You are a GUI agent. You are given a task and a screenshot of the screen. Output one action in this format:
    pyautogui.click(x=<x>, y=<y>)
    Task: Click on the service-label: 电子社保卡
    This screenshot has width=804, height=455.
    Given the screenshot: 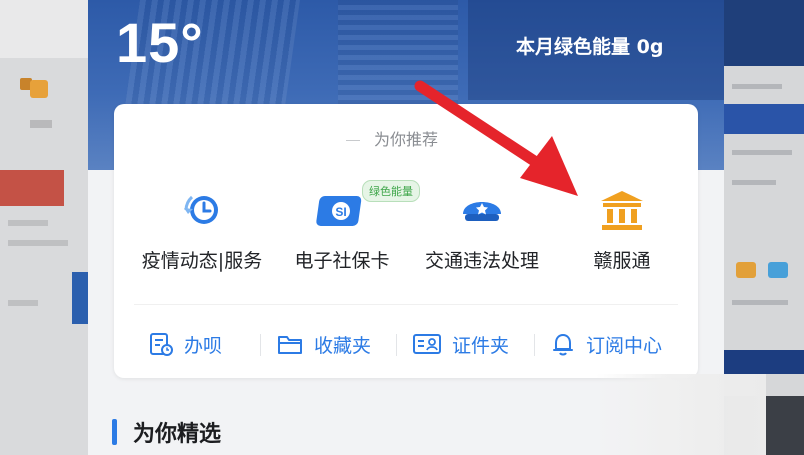 What is the action you would take?
    pyautogui.click(x=342, y=261)
    